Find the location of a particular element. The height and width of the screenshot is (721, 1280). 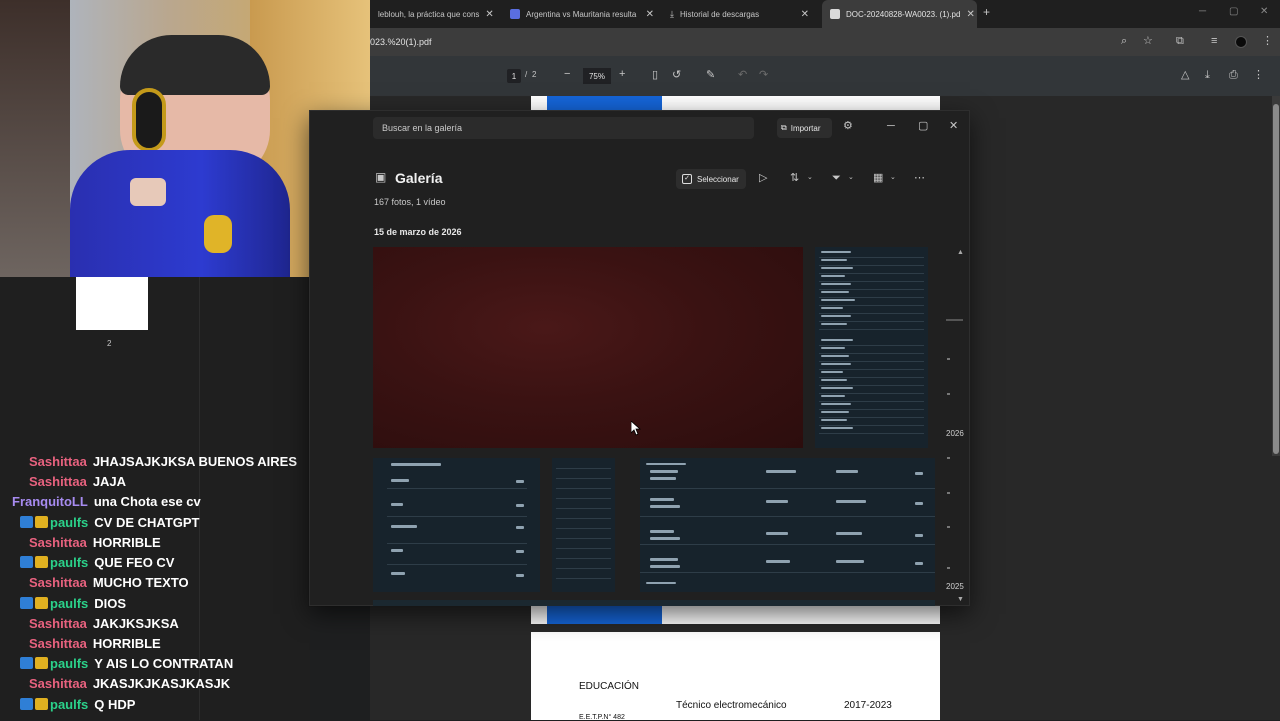

gallery-search-input: Buscar en la galería is located at coordinates (563, 128).